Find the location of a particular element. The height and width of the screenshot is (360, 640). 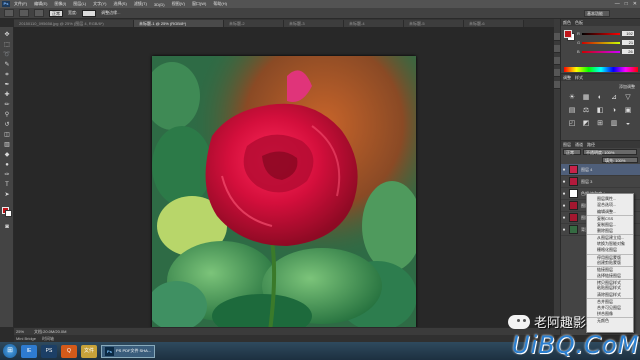

menu-view: 视图(V) is located at coordinates (178, 4).